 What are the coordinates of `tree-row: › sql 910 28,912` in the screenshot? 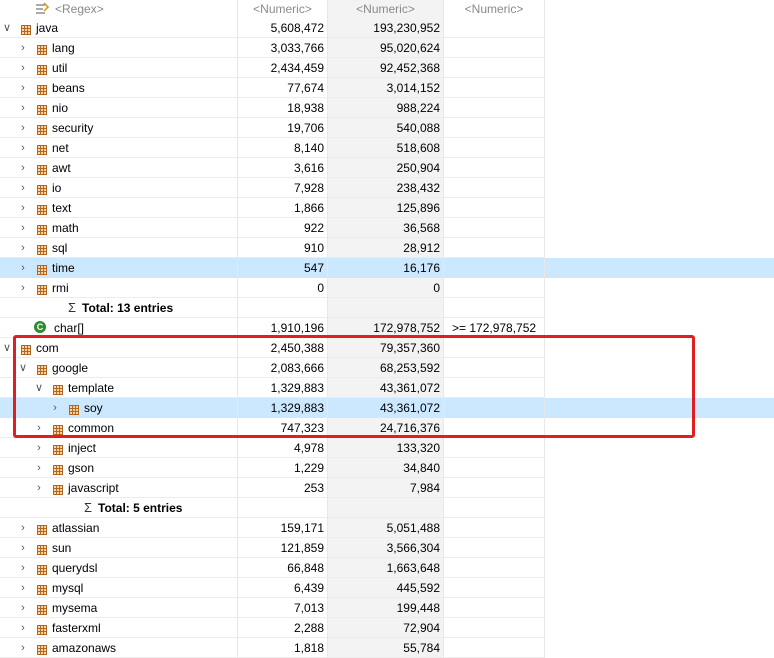 It's located at (387, 248).